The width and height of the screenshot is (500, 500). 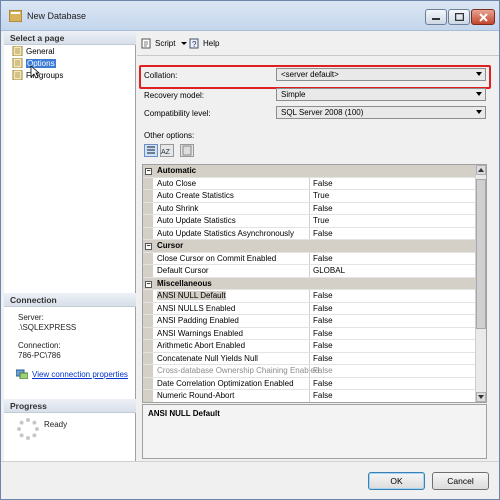 What do you see at coordinates (177, 113) in the screenshot?
I see `compatibility-level-label: Compatibility level:` at bounding box center [177, 113].